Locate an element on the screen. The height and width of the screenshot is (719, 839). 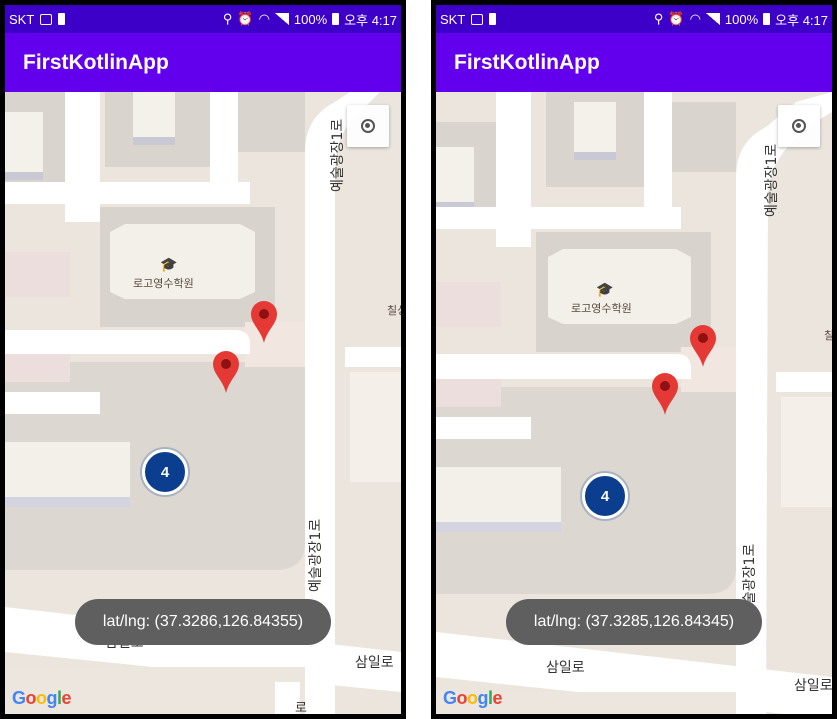
edge-label-bottom: 로 is located at coordinates (301, 707).